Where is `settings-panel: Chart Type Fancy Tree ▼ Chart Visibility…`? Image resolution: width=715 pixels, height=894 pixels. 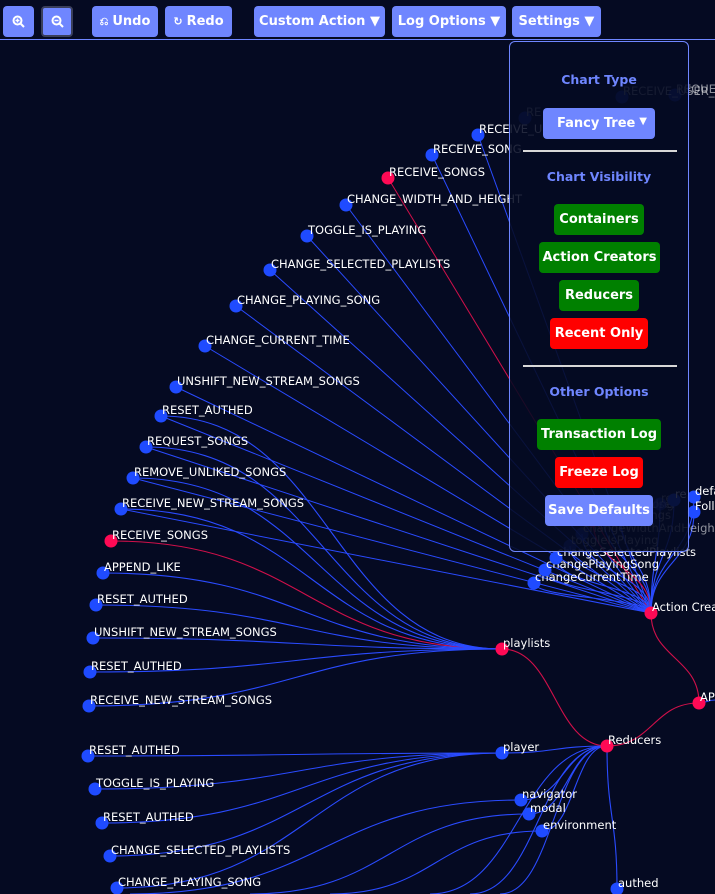 settings-panel: Chart Type Fancy Tree ▼ Chart Visibility… is located at coordinates (599, 296).